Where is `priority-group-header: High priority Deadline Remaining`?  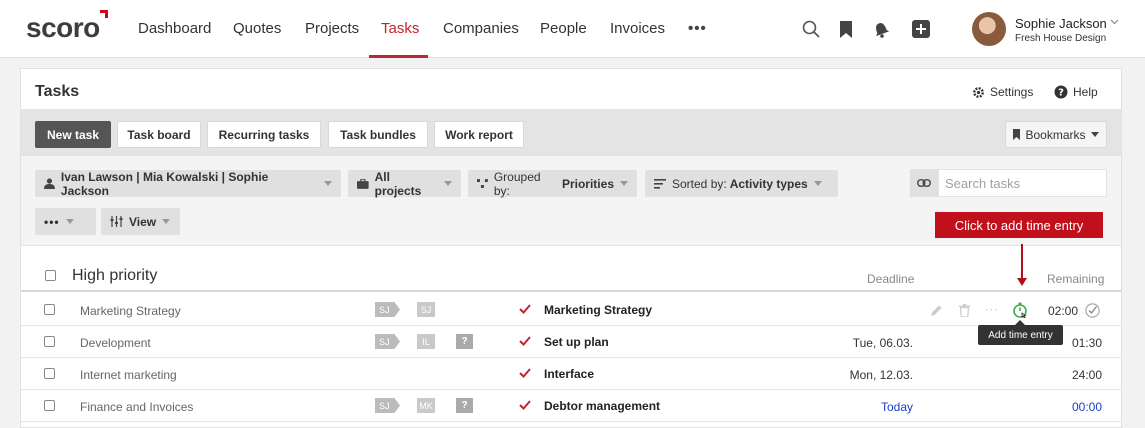
priority-group-header: High priority Deadline Remaining is located at coordinates (571, 276).